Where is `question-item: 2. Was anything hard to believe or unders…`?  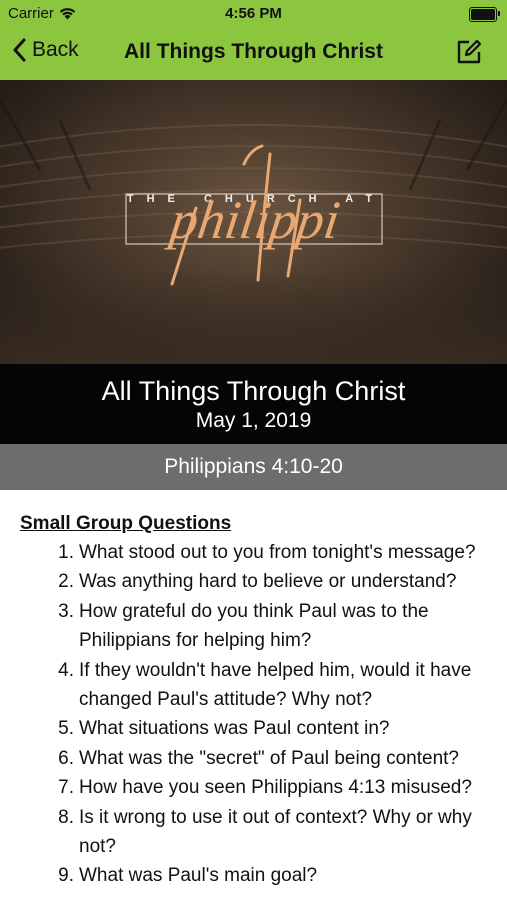
question-item: 2. Was anything hard to believe or unders… is located at coordinates (253, 581).